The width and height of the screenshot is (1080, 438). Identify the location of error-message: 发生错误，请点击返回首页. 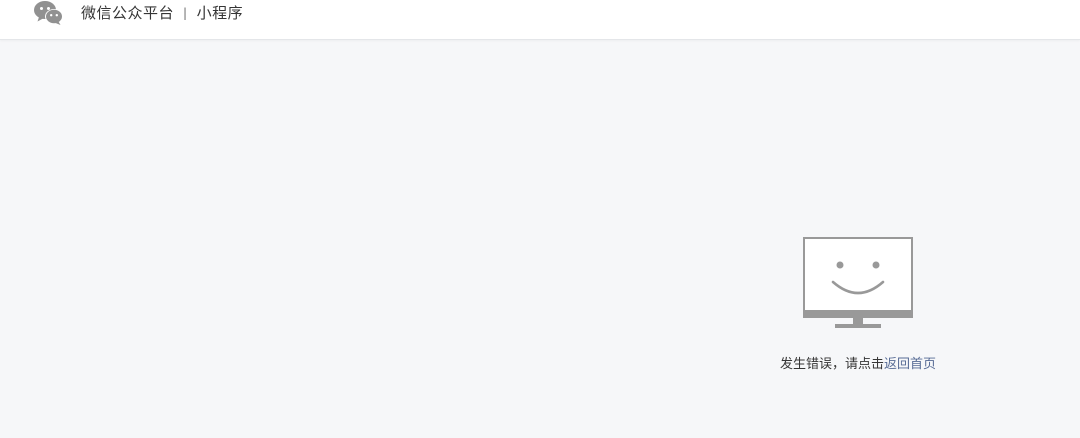
(858, 365).